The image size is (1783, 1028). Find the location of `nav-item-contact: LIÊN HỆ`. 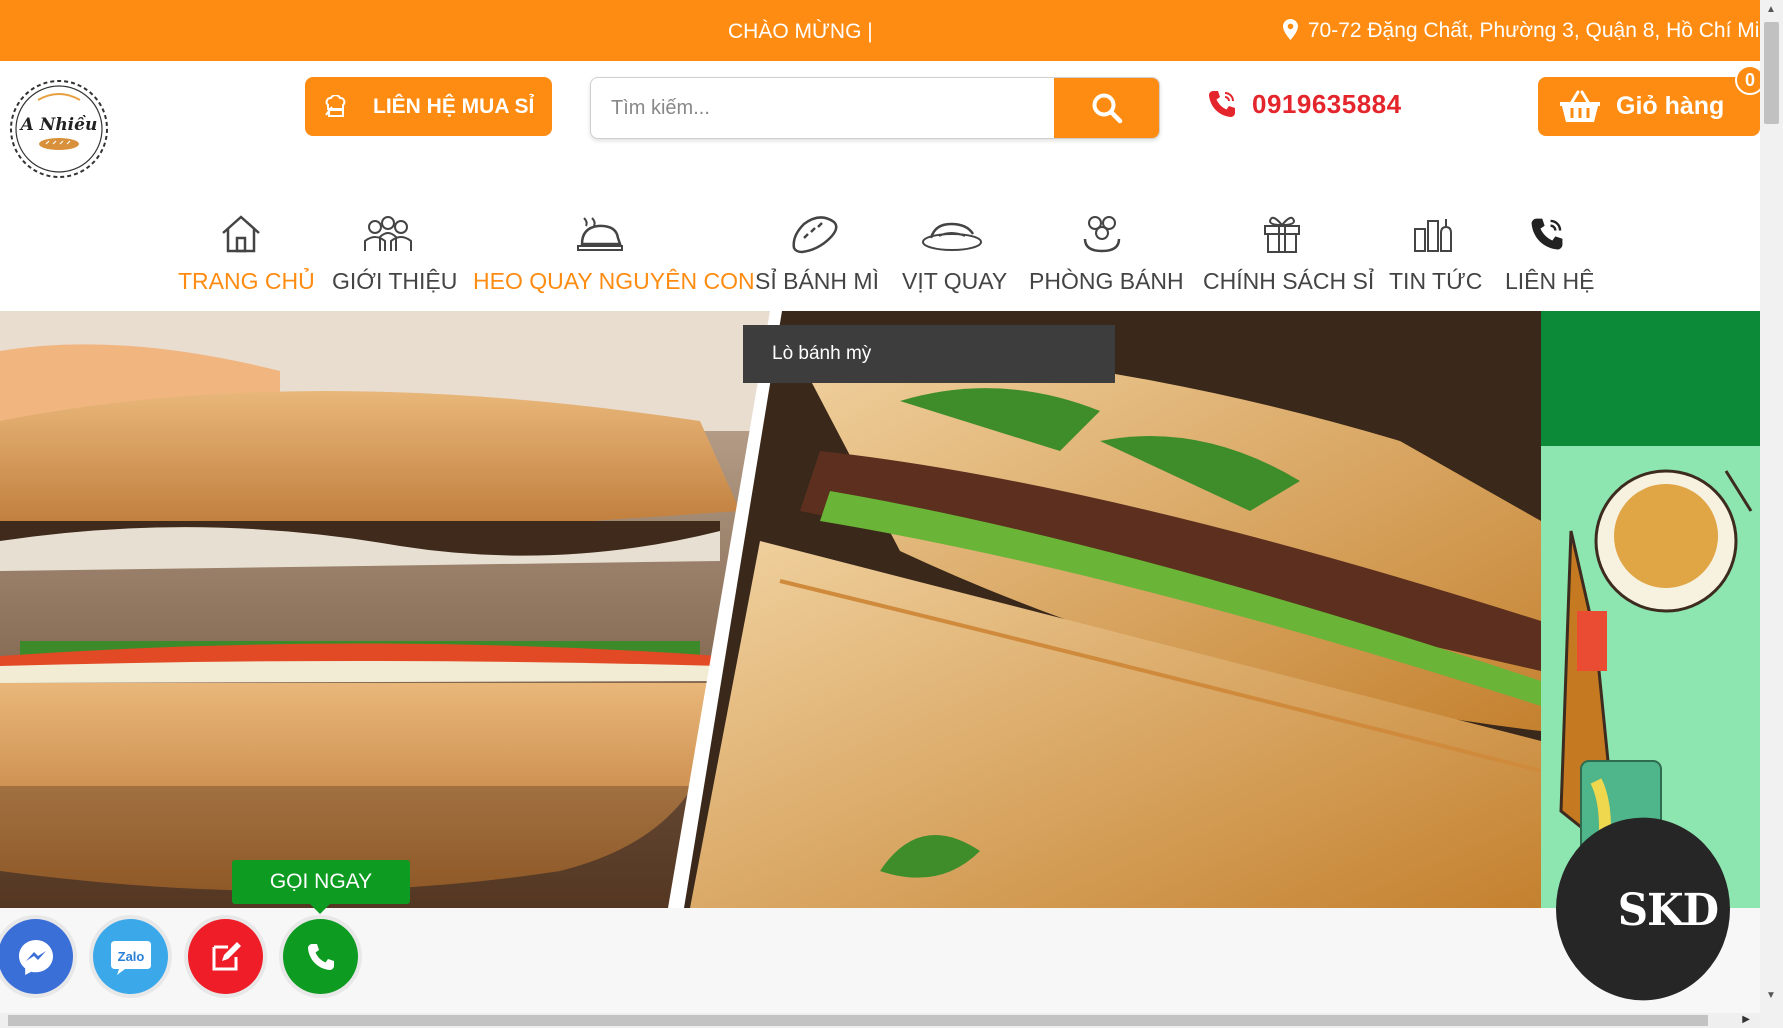

nav-item-contact: LIÊN HỆ is located at coordinates (1550, 250).